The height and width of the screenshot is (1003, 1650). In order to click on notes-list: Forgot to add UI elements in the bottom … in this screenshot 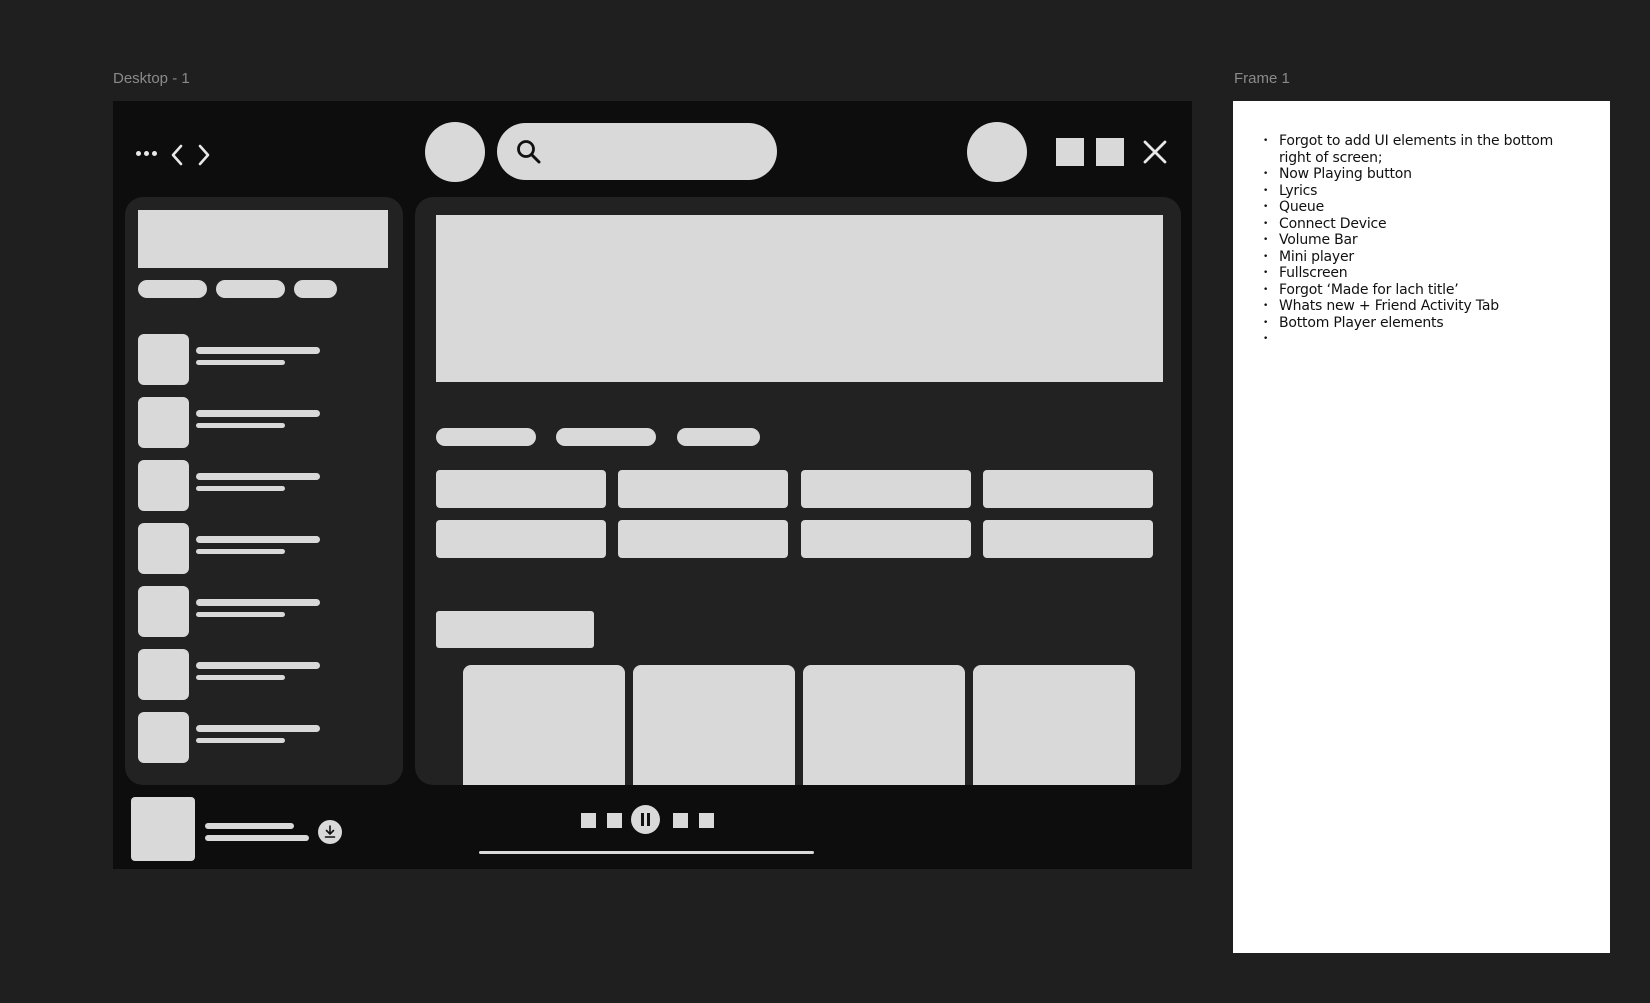, I will do `click(1423, 240)`.